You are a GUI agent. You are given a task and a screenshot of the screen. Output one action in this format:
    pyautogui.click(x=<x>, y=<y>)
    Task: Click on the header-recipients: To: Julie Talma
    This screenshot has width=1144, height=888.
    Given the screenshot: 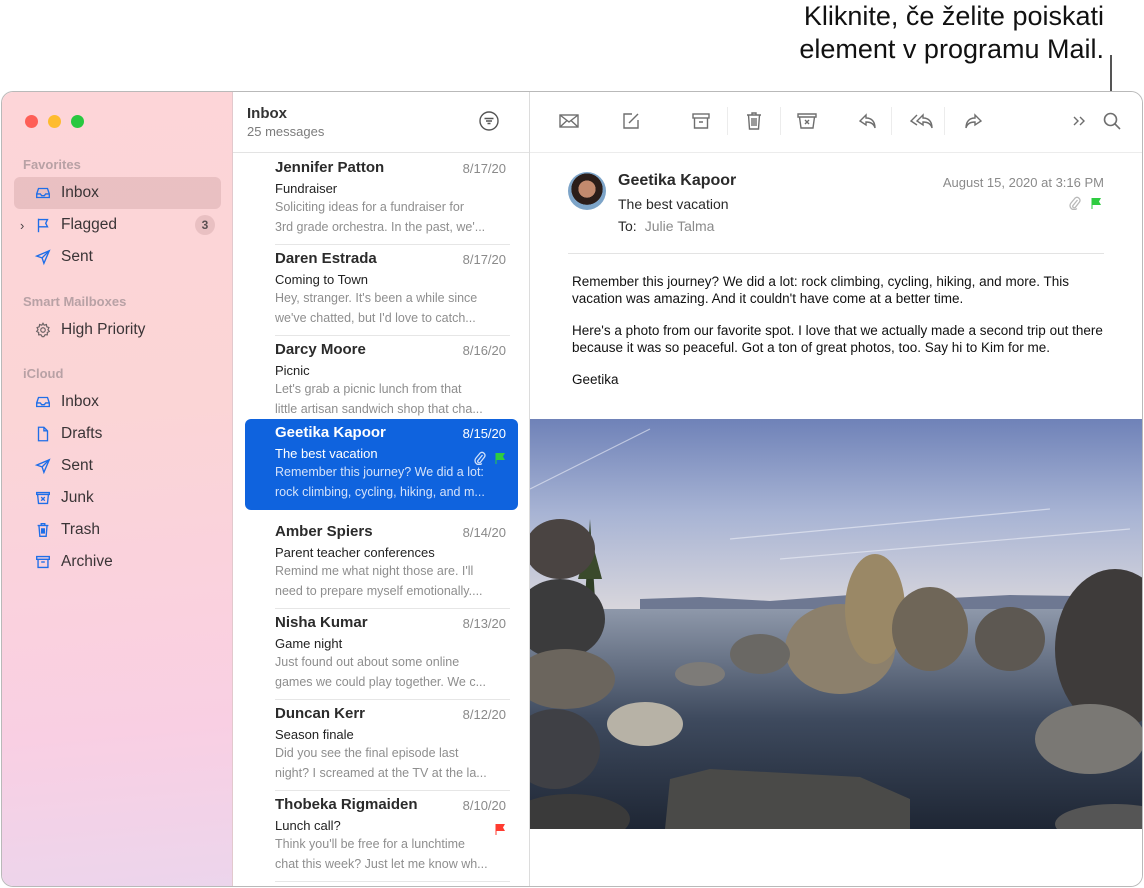 What is the action you would take?
    pyautogui.click(x=666, y=226)
    